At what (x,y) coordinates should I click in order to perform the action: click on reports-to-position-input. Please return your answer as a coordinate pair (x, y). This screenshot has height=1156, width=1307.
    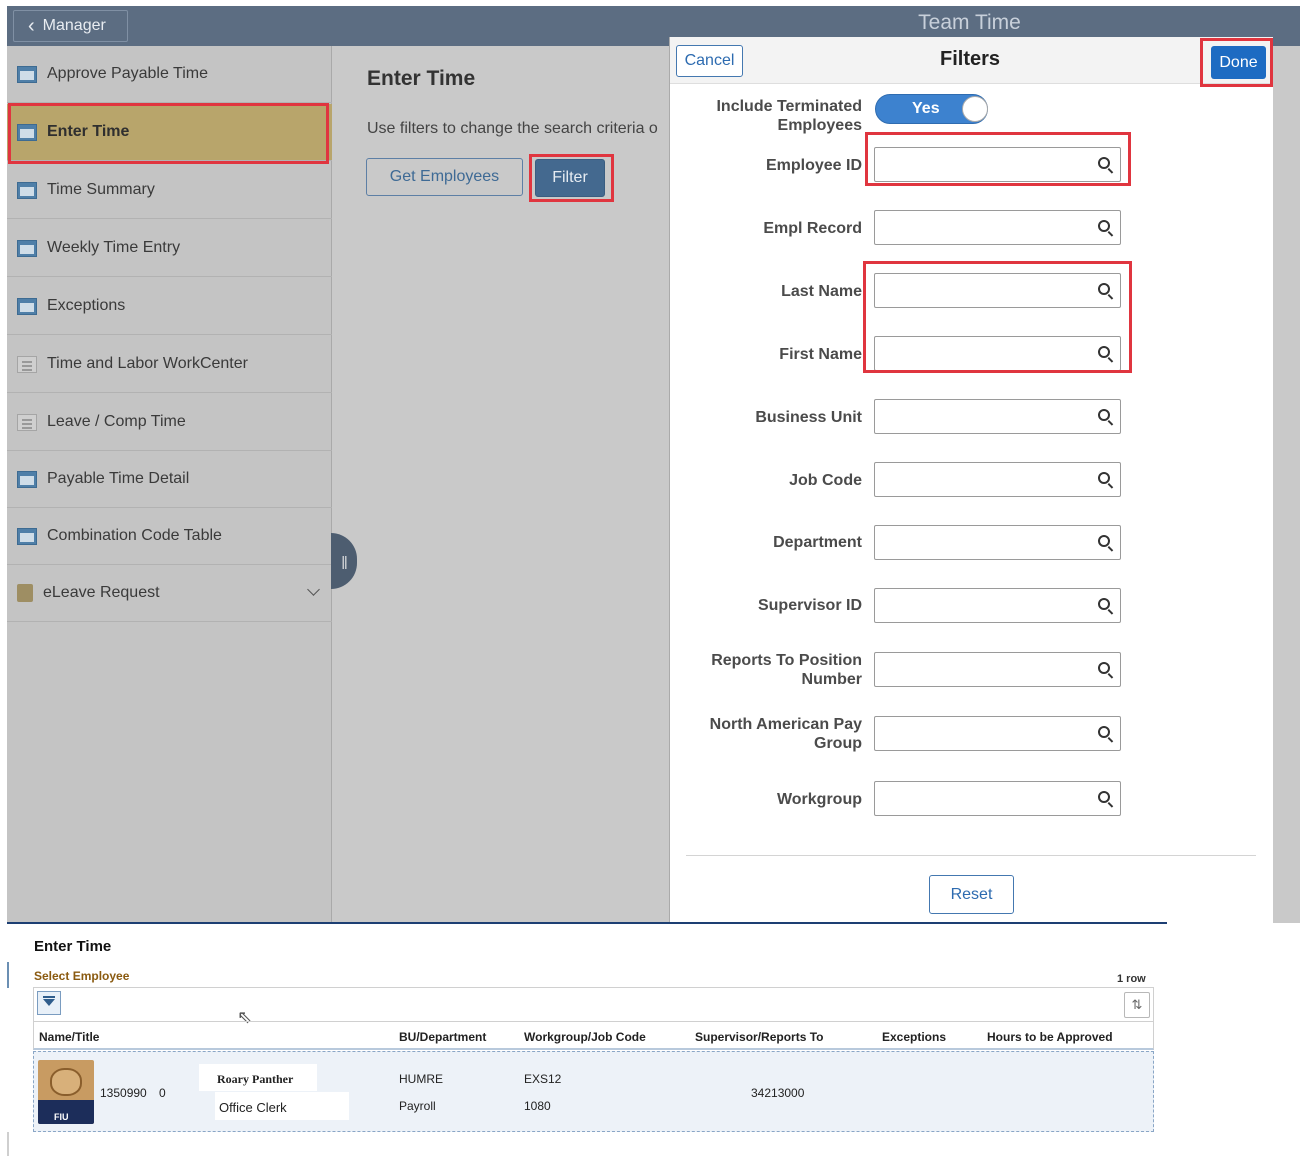
    Looking at the image, I should click on (997, 669).